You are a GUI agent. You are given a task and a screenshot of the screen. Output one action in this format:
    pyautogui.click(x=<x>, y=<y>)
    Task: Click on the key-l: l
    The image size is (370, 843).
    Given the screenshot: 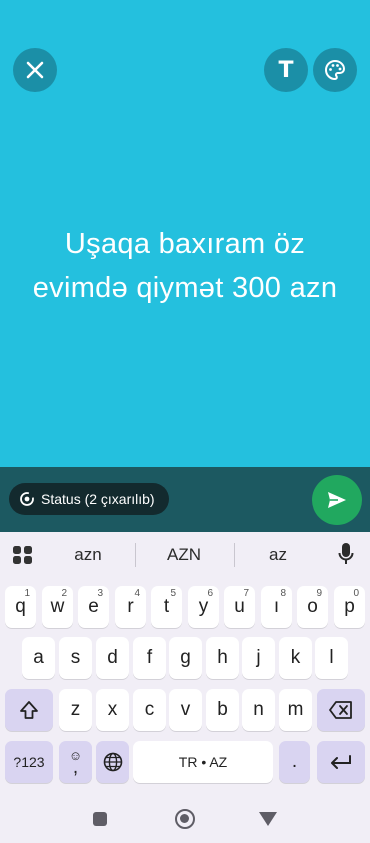 What is the action you would take?
    pyautogui.click(x=331, y=658)
    